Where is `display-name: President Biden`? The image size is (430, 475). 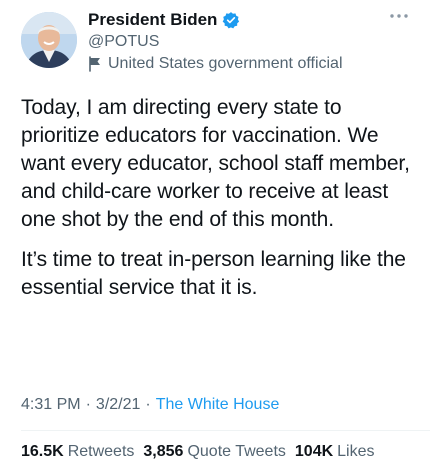 display-name: President Biden is located at coordinates (152, 20).